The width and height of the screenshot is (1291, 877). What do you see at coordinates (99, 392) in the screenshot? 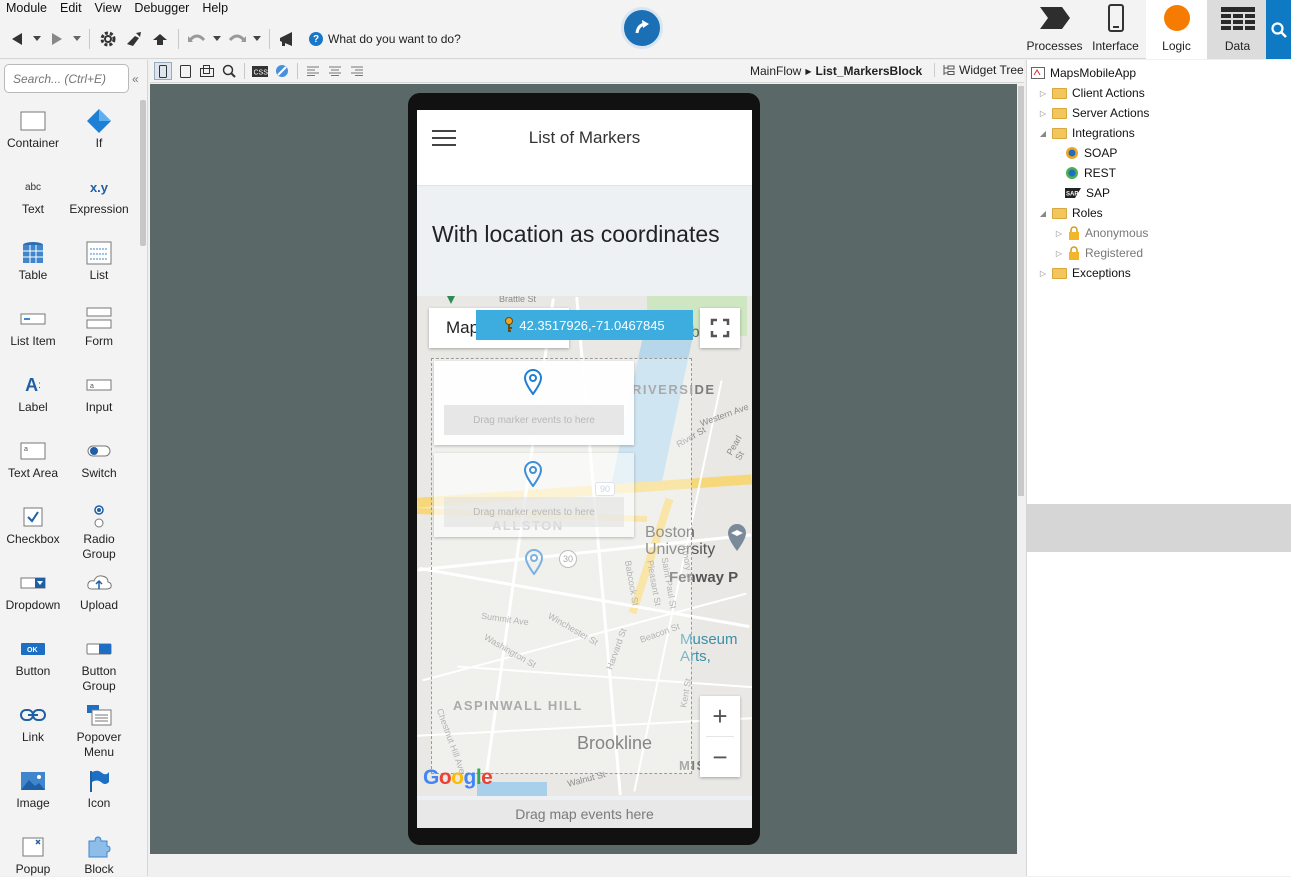
I see `widget-input: a Input` at bounding box center [99, 392].